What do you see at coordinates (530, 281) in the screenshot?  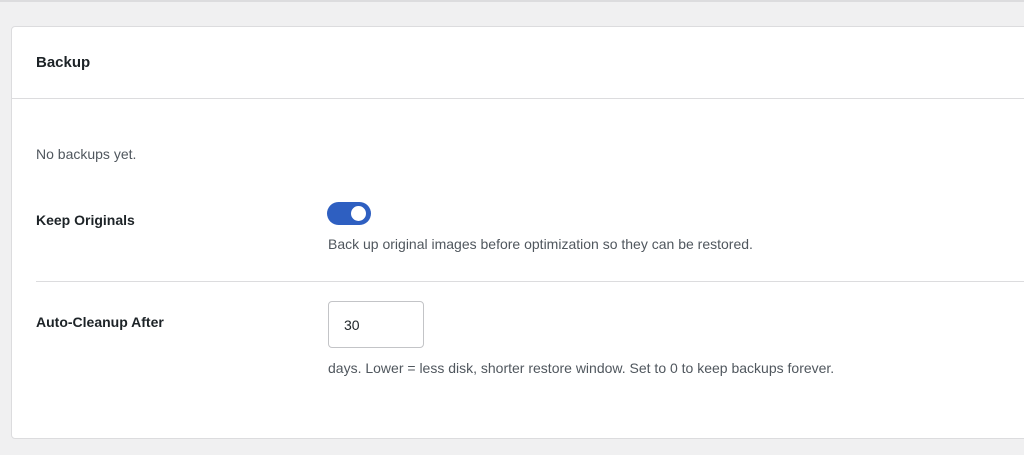 I see `row-divider` at bounding box center [530, 281].